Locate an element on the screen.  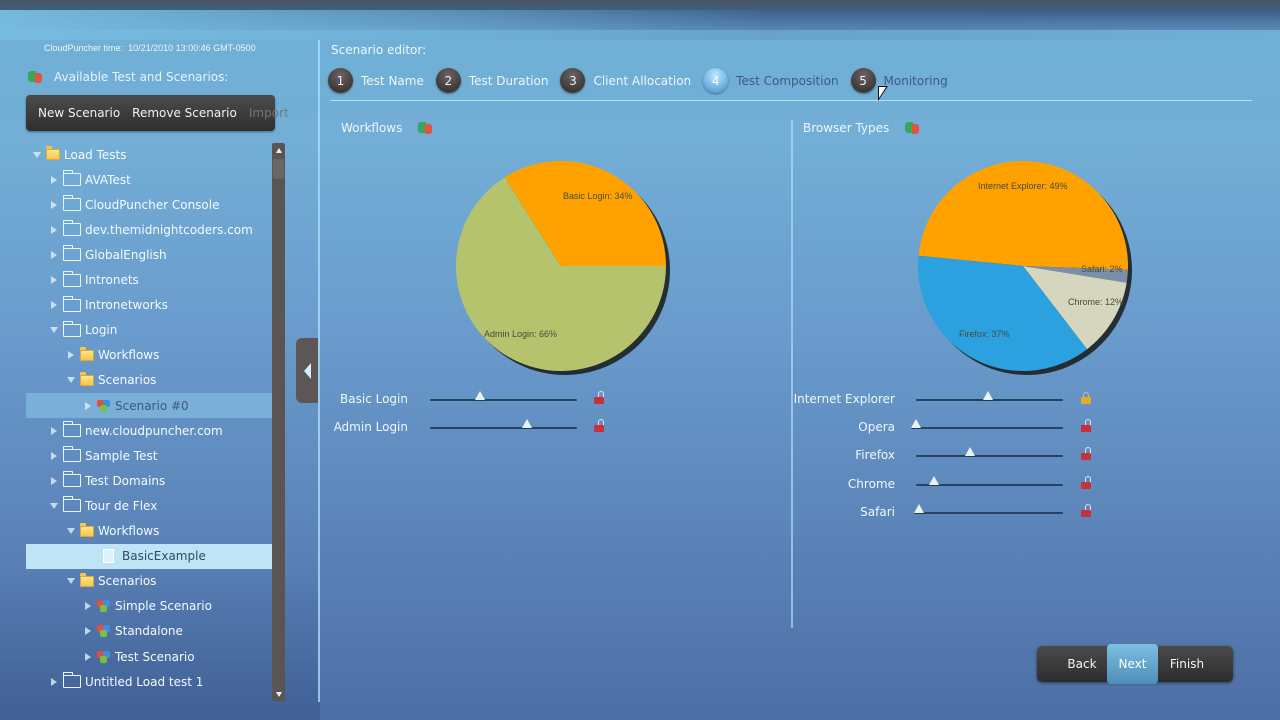
pie-slice-internet-explorer is located at coordinates (1023, 215).